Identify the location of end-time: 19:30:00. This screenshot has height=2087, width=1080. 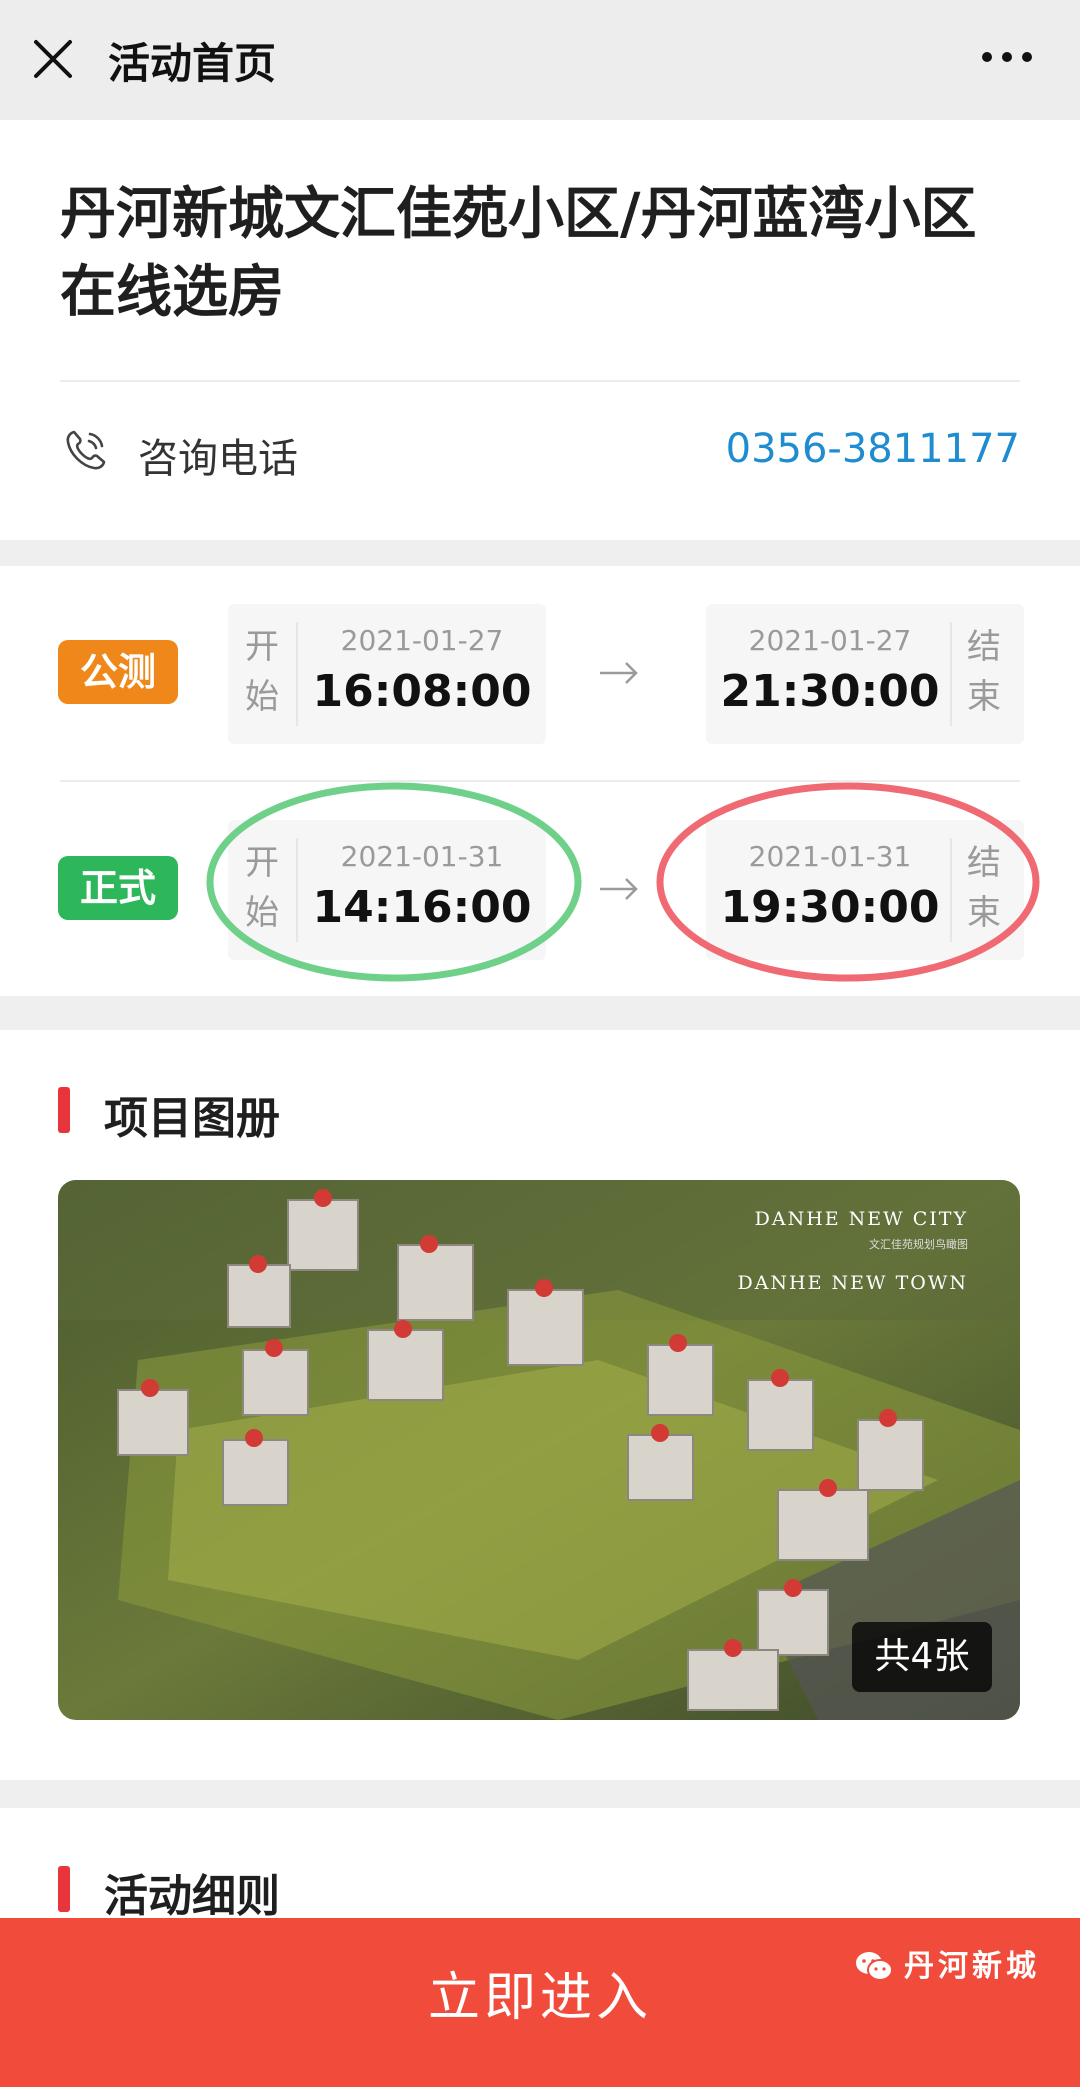
(830, 907).